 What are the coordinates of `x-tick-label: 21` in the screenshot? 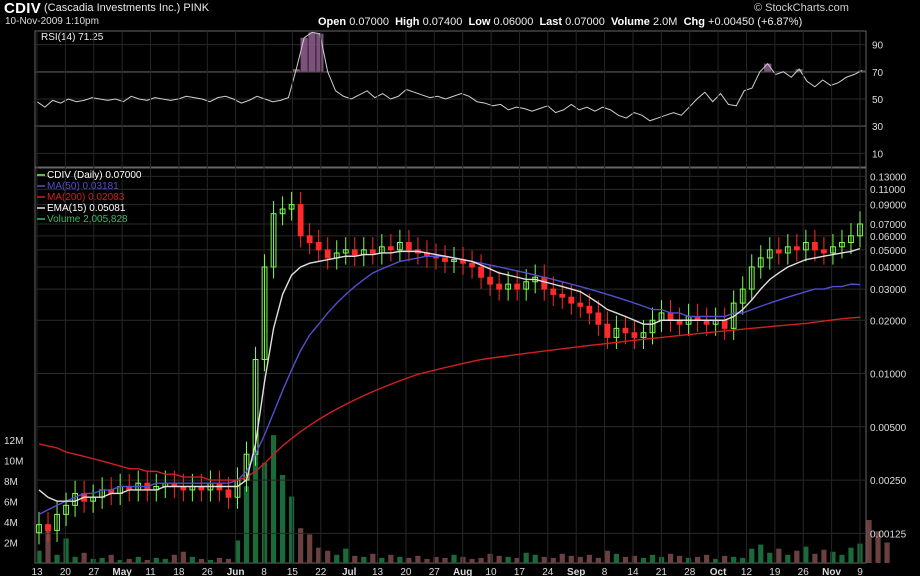 It's located at (662, 571).